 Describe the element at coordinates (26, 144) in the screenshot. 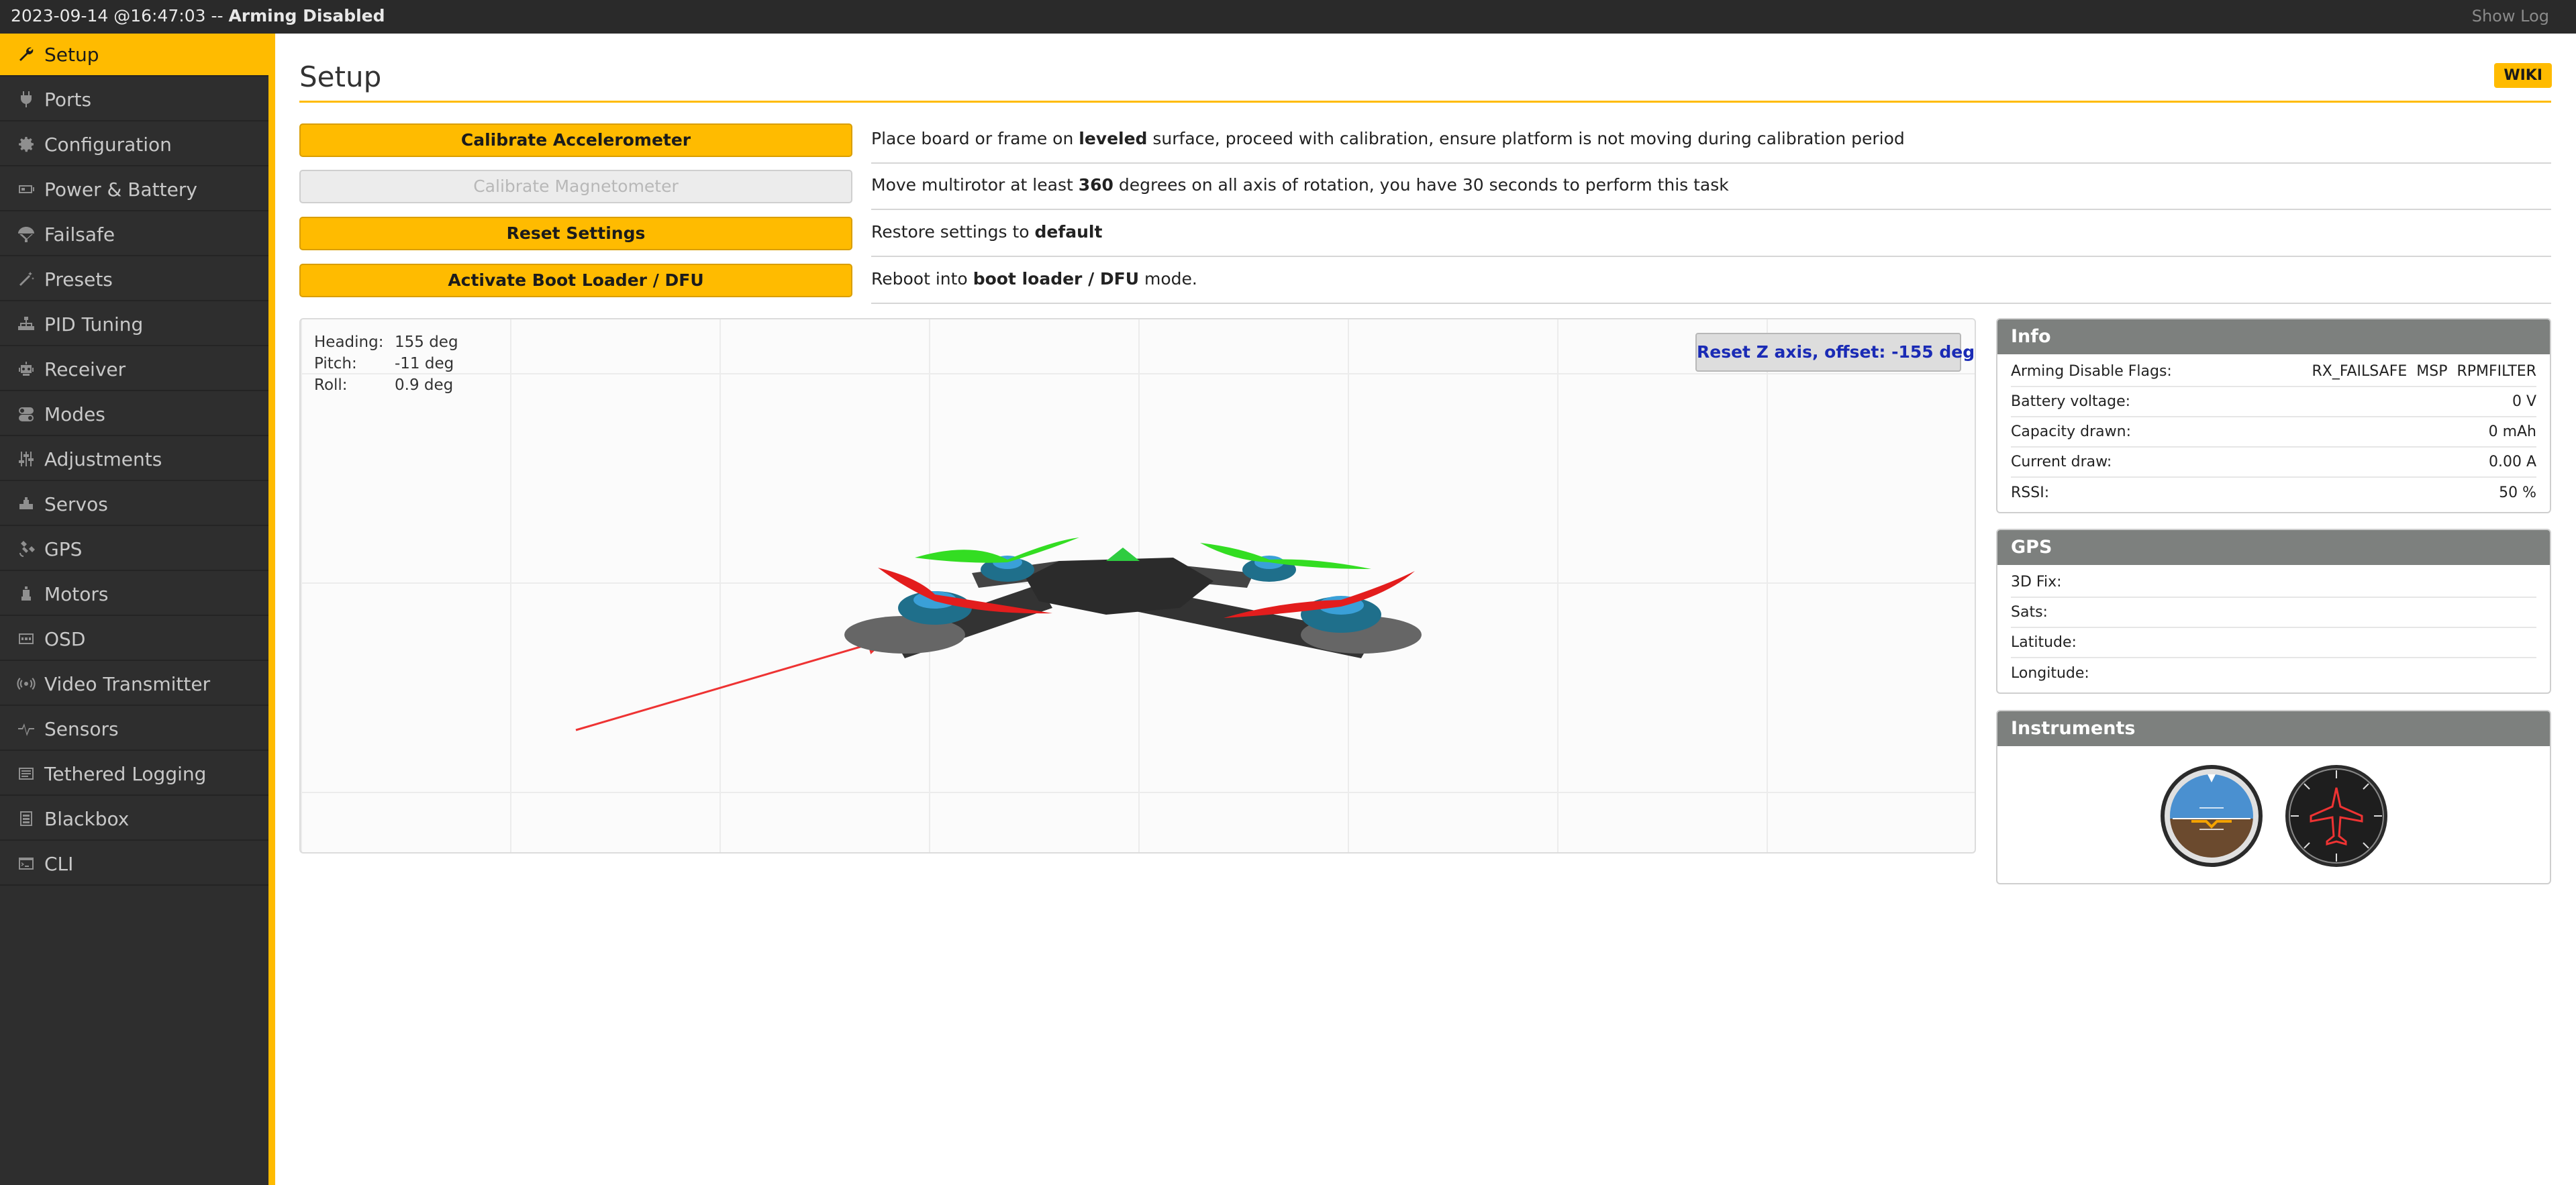

I see `gear-icon` at that location.